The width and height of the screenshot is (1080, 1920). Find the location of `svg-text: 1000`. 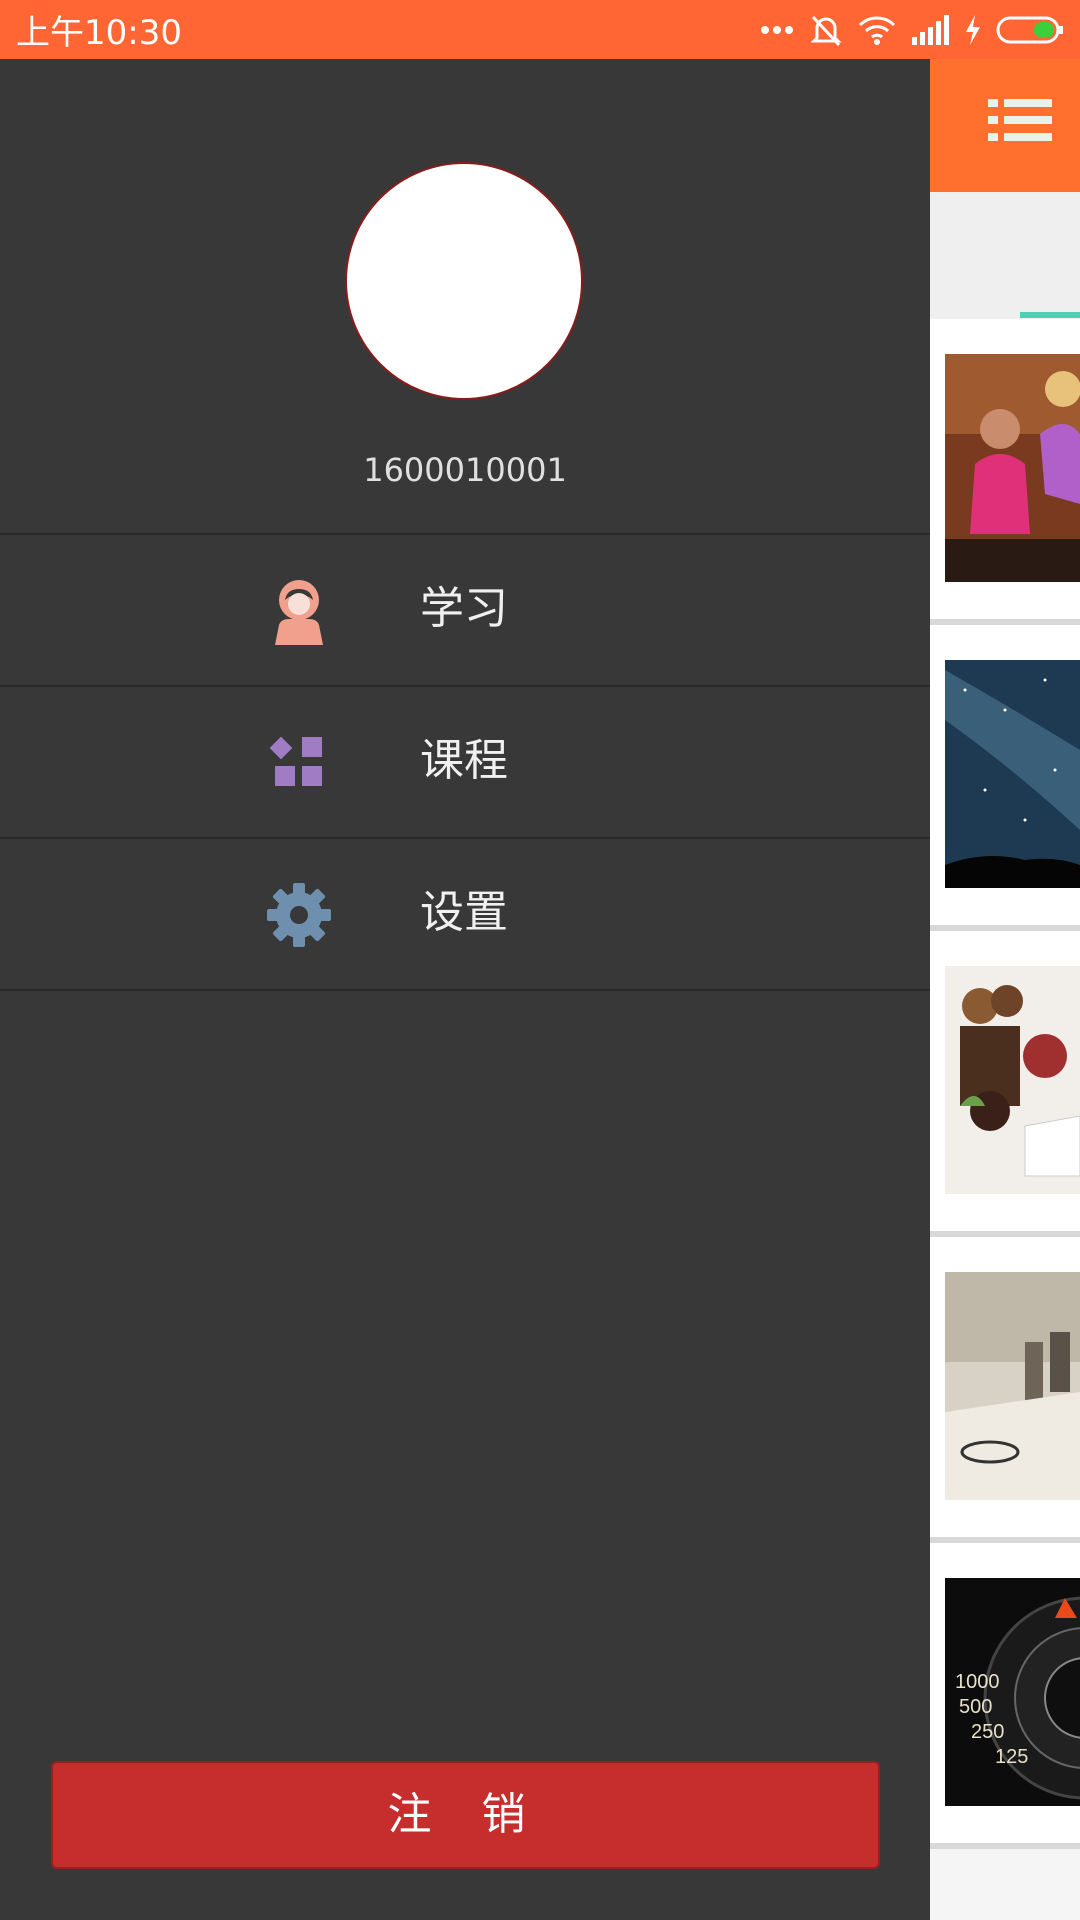

svg-text: 1000 is located at coordinates (977, 1682).